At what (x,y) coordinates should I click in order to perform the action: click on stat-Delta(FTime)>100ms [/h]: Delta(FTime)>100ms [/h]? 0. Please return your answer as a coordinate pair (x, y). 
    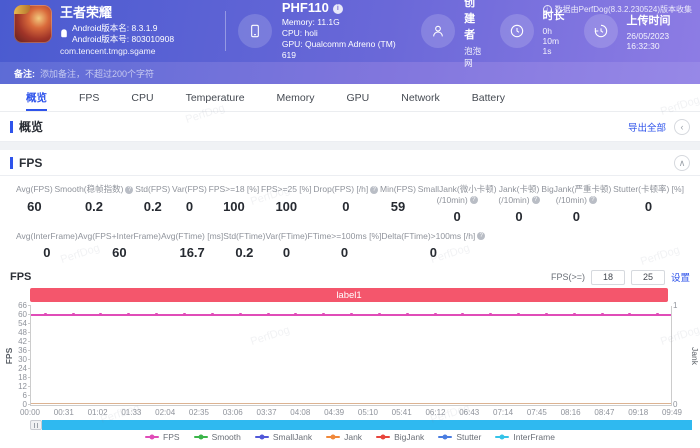
    Looking at the image, I should click on (433, 245).